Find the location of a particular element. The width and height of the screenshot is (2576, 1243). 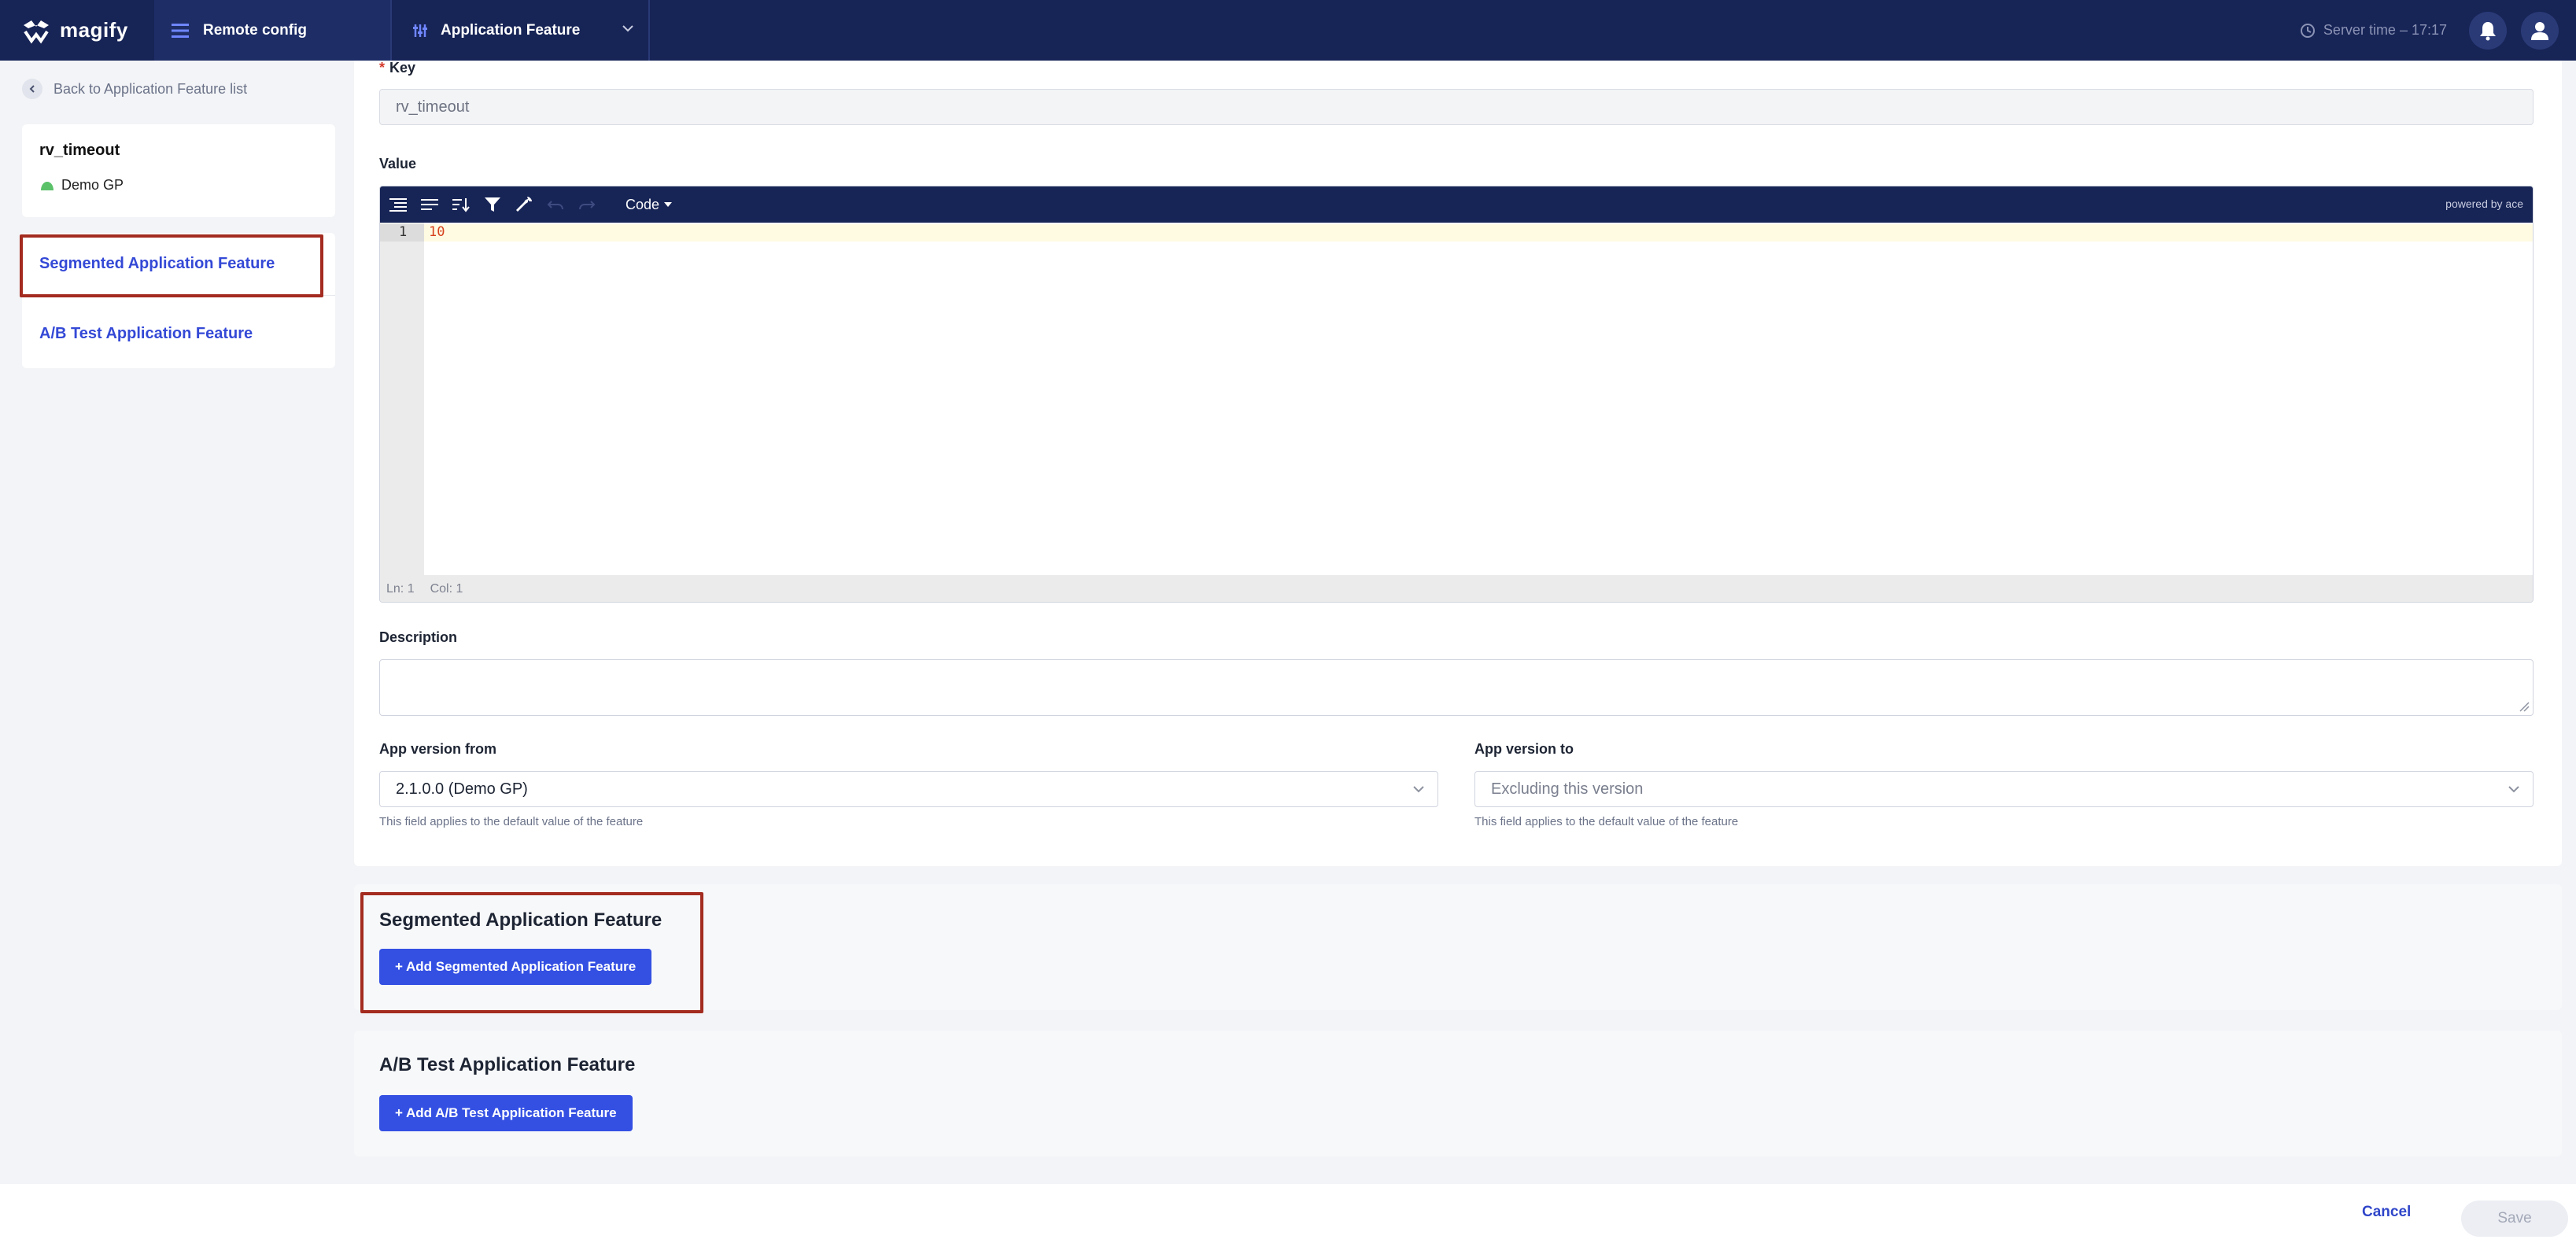

repair-button is located at coordinates (524, 204).